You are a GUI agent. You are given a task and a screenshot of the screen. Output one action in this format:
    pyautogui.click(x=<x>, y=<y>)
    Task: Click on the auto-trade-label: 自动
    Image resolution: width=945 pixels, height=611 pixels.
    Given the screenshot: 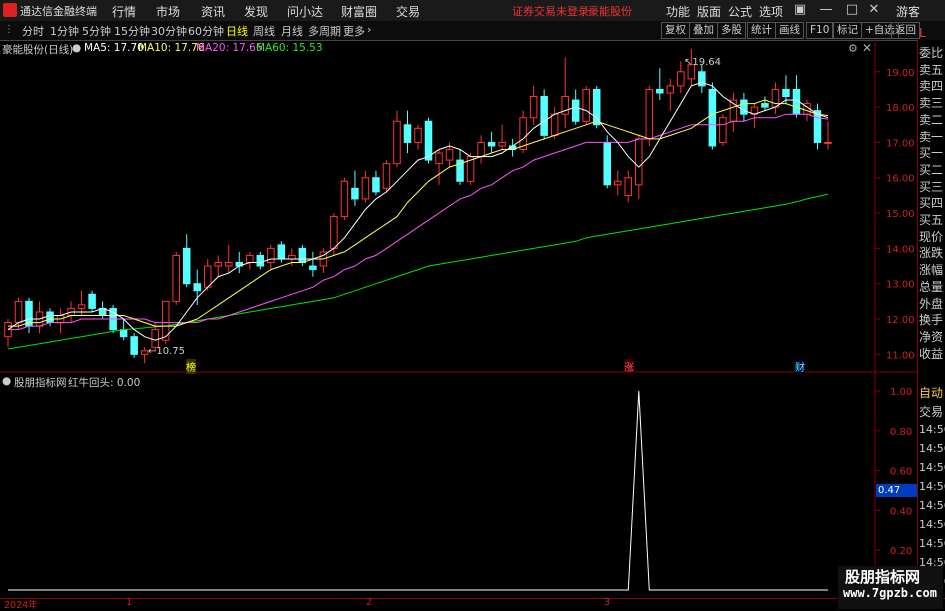 What is the action you would take?
    pyautogui.click(x=931, y=392)
    